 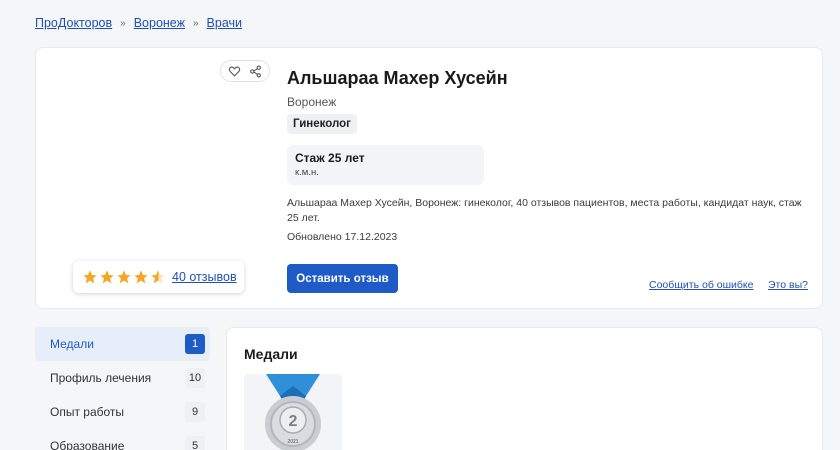 I want to click on experience-box: Стаж 25 лет к.м.н., so click(x=385, y=165).